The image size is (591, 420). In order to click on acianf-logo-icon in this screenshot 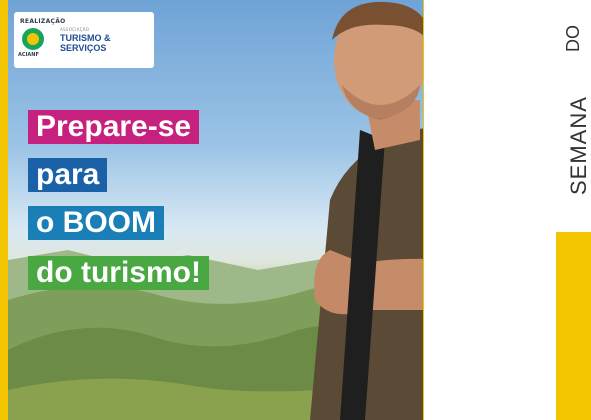, I will do `click(33, 39)`.